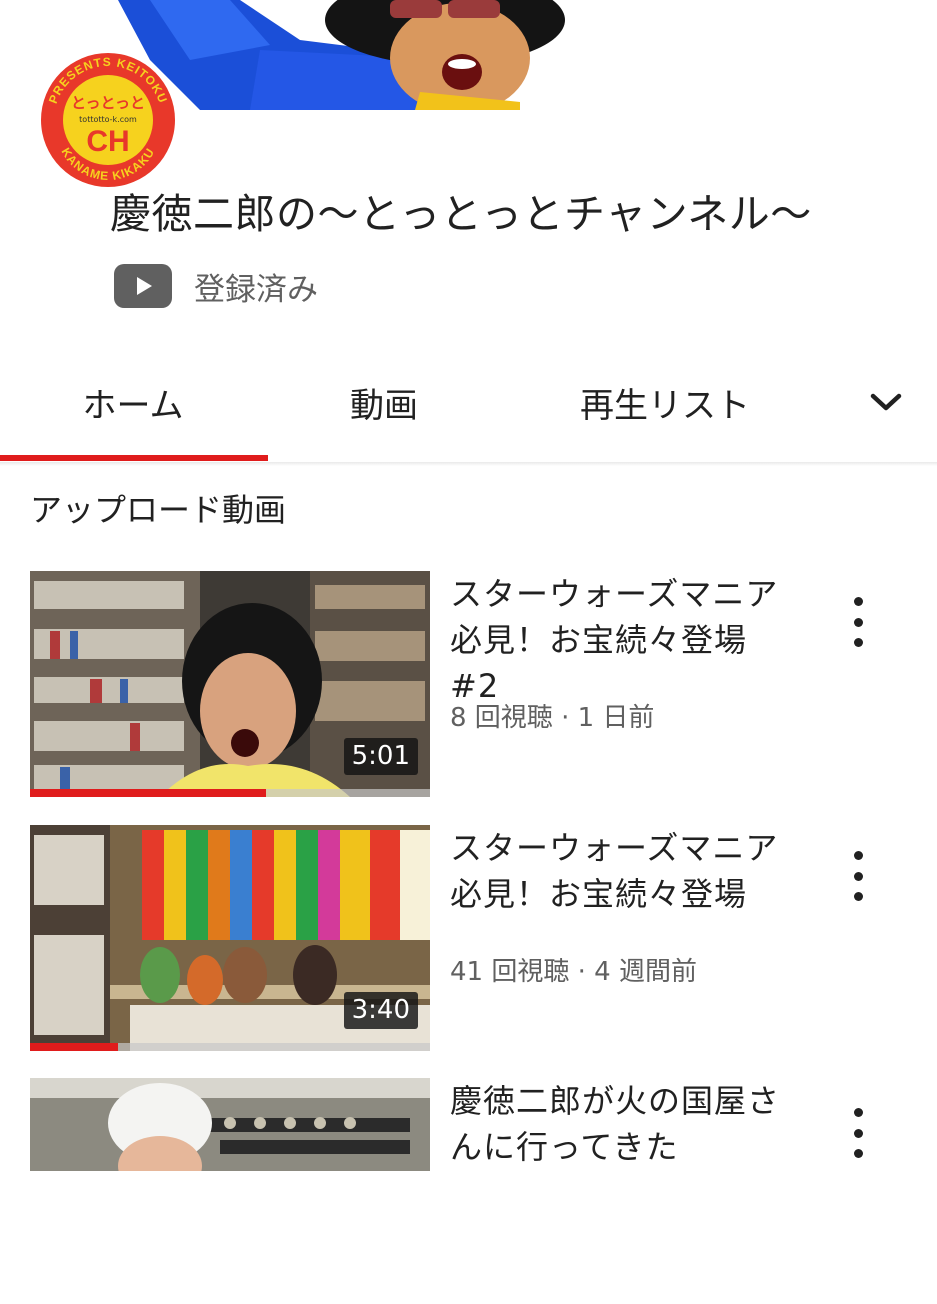 This screenshot has width=937, height=1304. What do you see at coordinates (143, 286) in the screenshot?
I see `youtube-play-icon` at bounding box center [143, 286].